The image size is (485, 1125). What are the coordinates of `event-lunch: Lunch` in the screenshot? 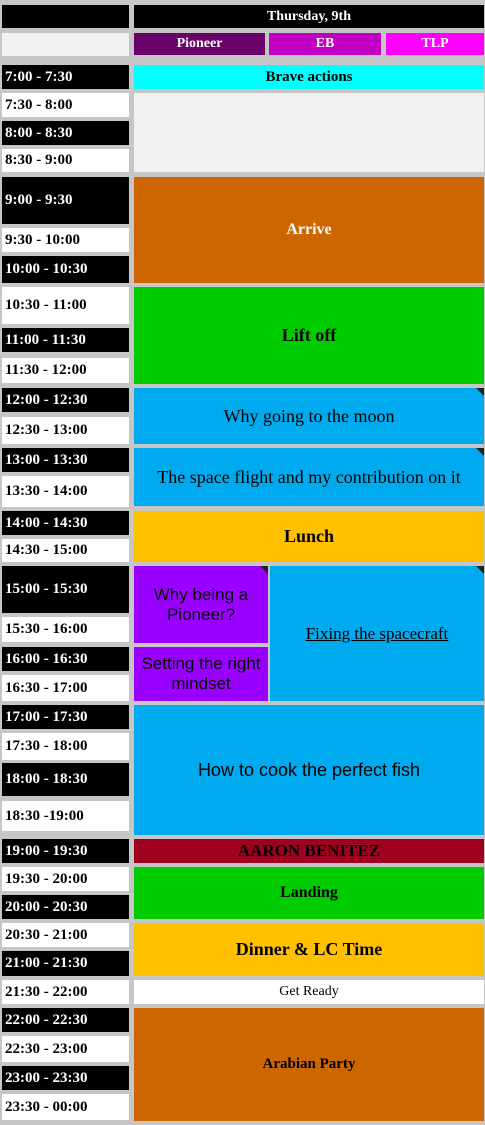 It's located at (309, 536).